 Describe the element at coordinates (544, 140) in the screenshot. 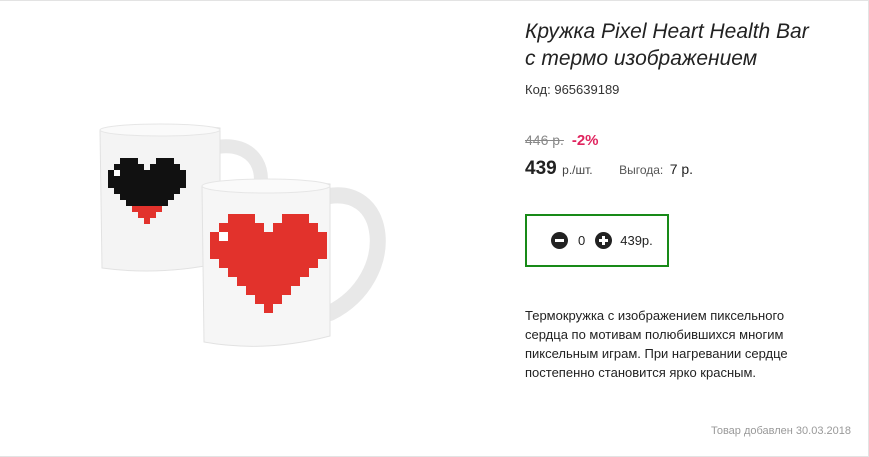

I see `old-price: 446 р.` at that location.